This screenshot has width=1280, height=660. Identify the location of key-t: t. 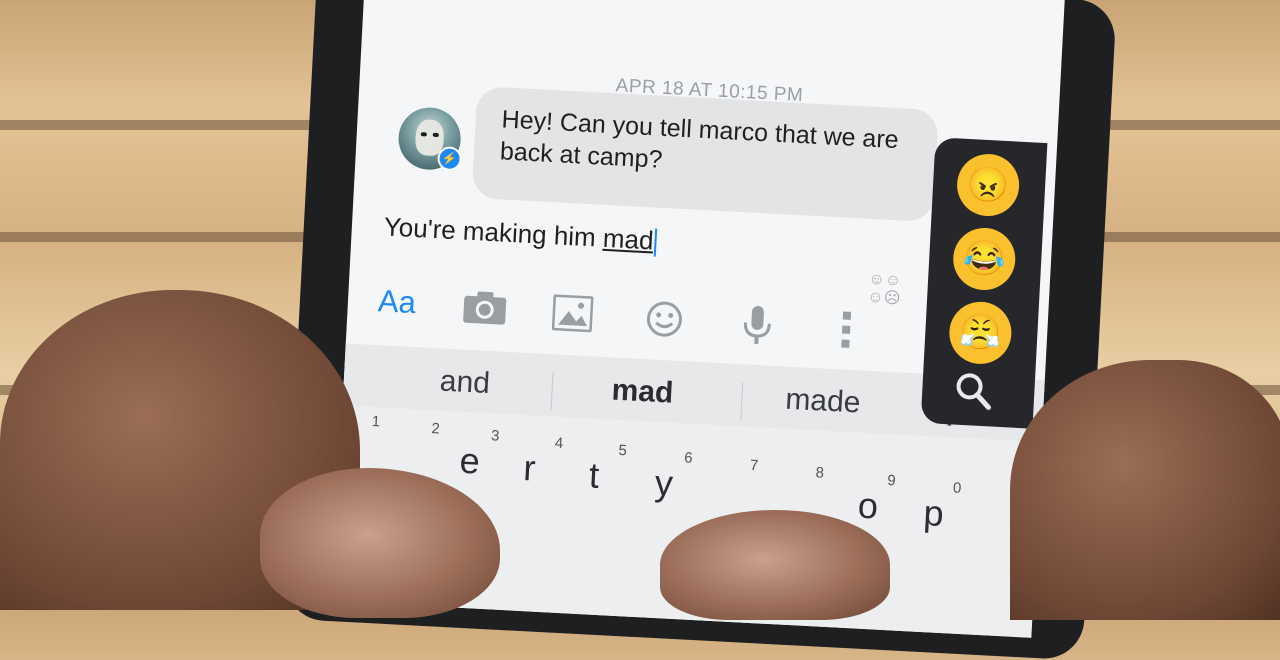
(594, 475).